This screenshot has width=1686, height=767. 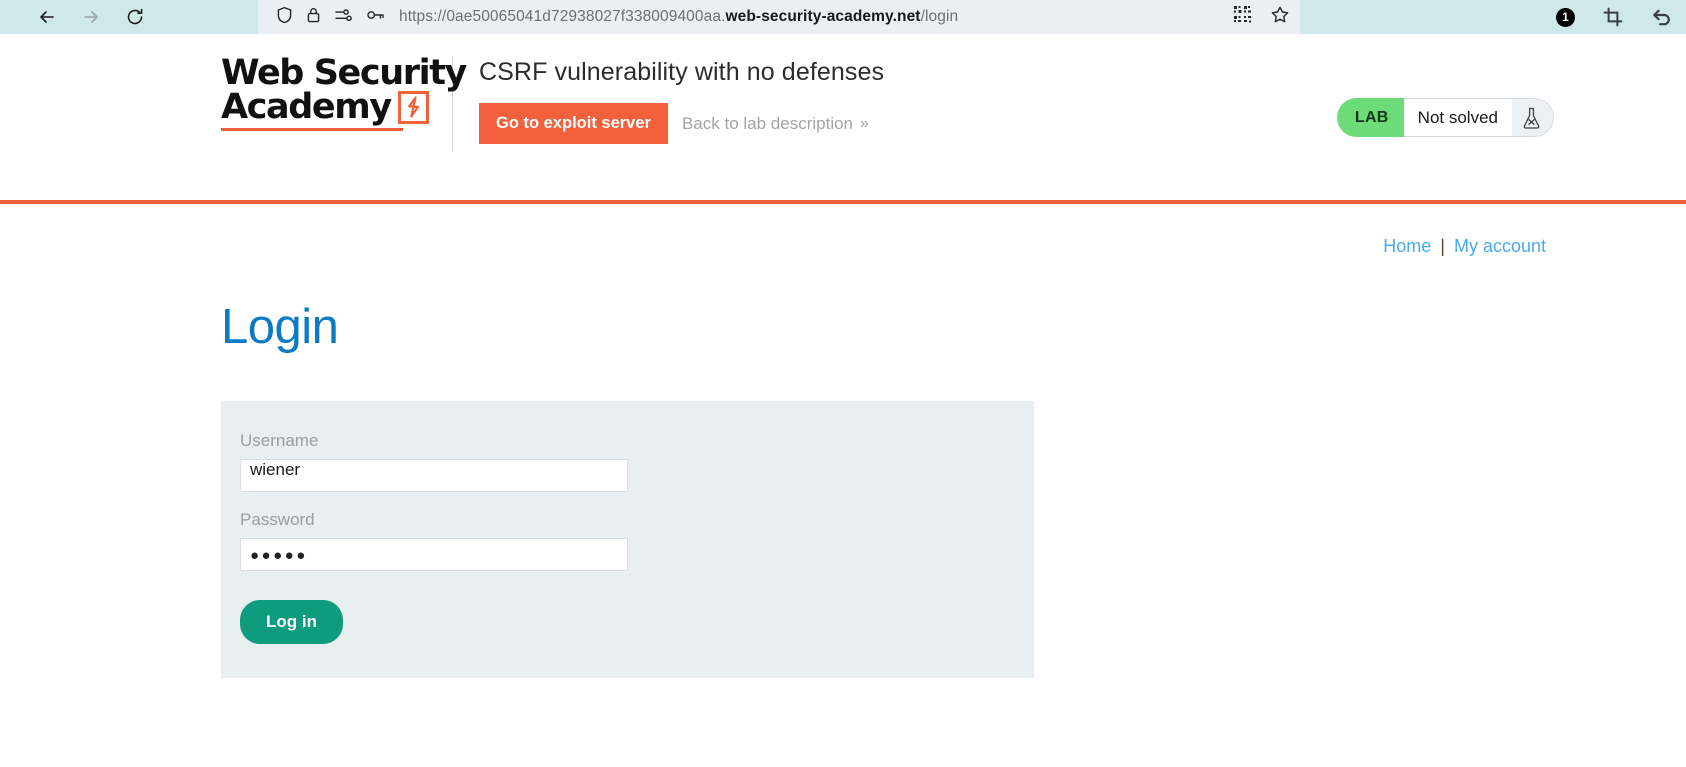 What do you see at coordinates (1242, 17) in the screenshot?
I see `qr-code-icon` at bounding box center [1242, 17].